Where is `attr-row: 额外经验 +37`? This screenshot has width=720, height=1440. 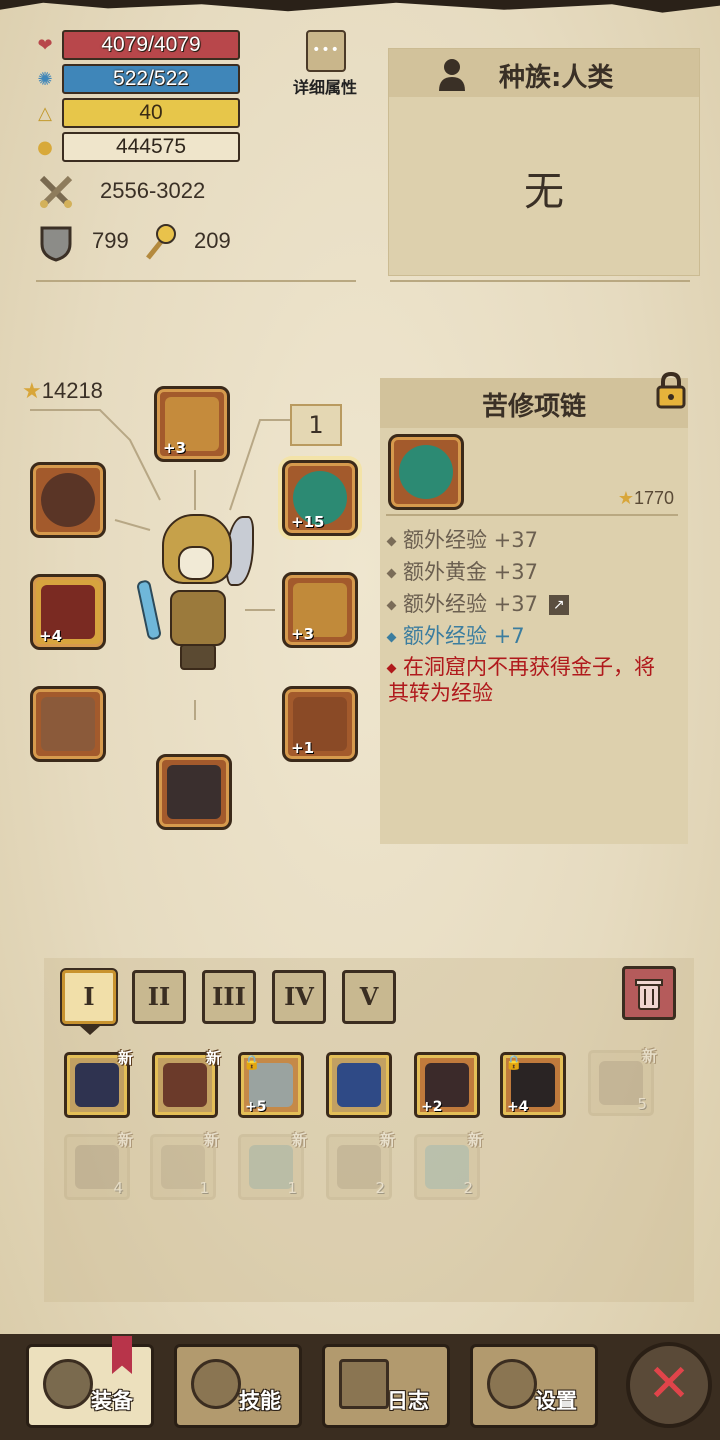 attr-row: 额外经验 +37 is located at coordinates (462, 539).